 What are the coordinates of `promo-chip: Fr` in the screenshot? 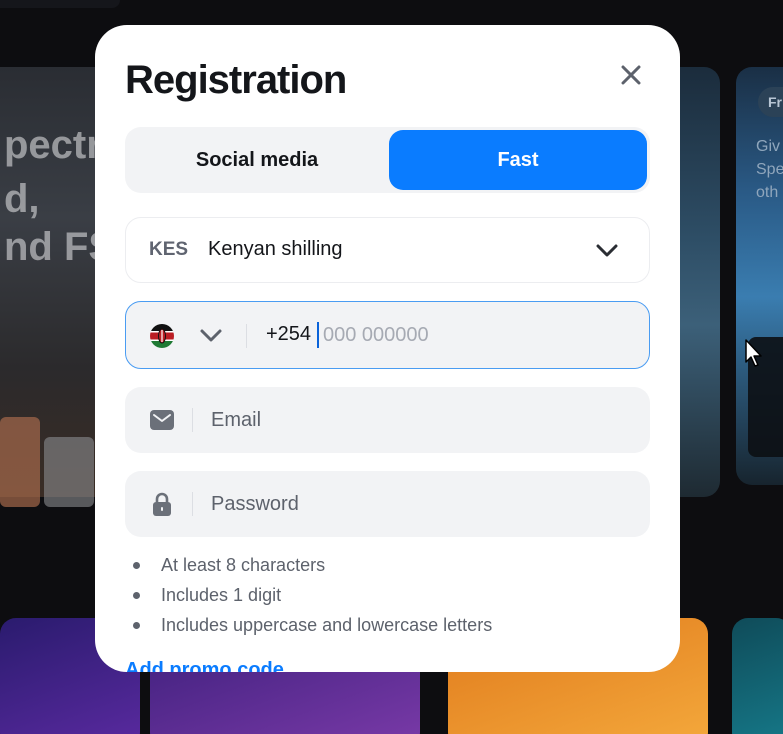 It's located at (770, 102).